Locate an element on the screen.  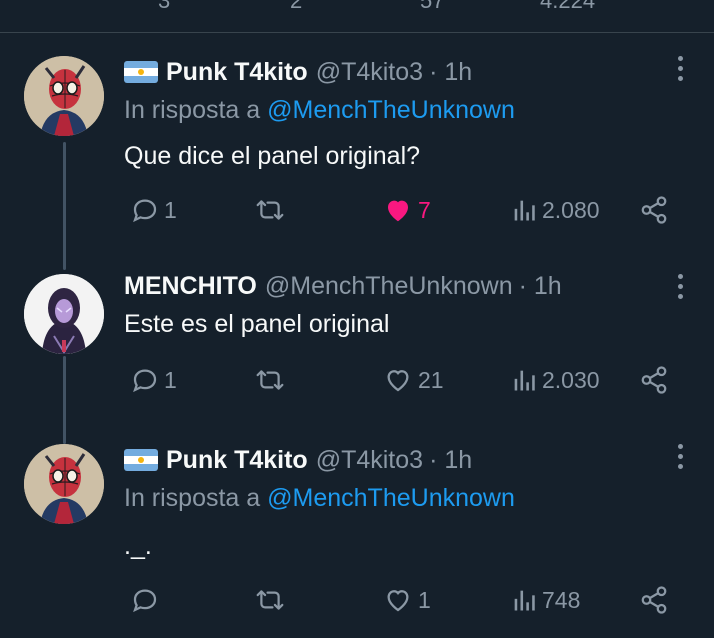
tweet-header: MENCHITO @MenchTheUnknown · 1h is located at coordinates (343, 286).